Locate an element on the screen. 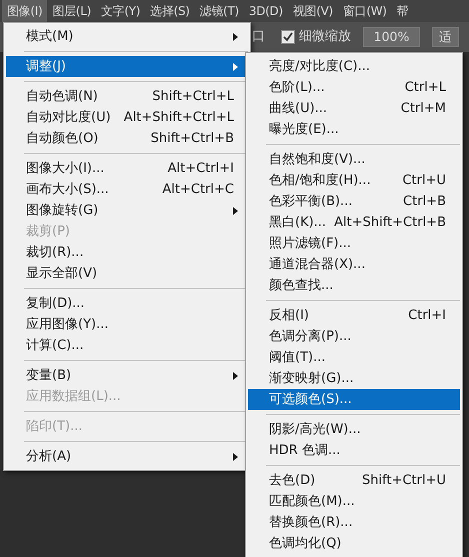 The width and height of the screenshot is (469, 557). option-label: 口 is located at coordinates (258, 37).